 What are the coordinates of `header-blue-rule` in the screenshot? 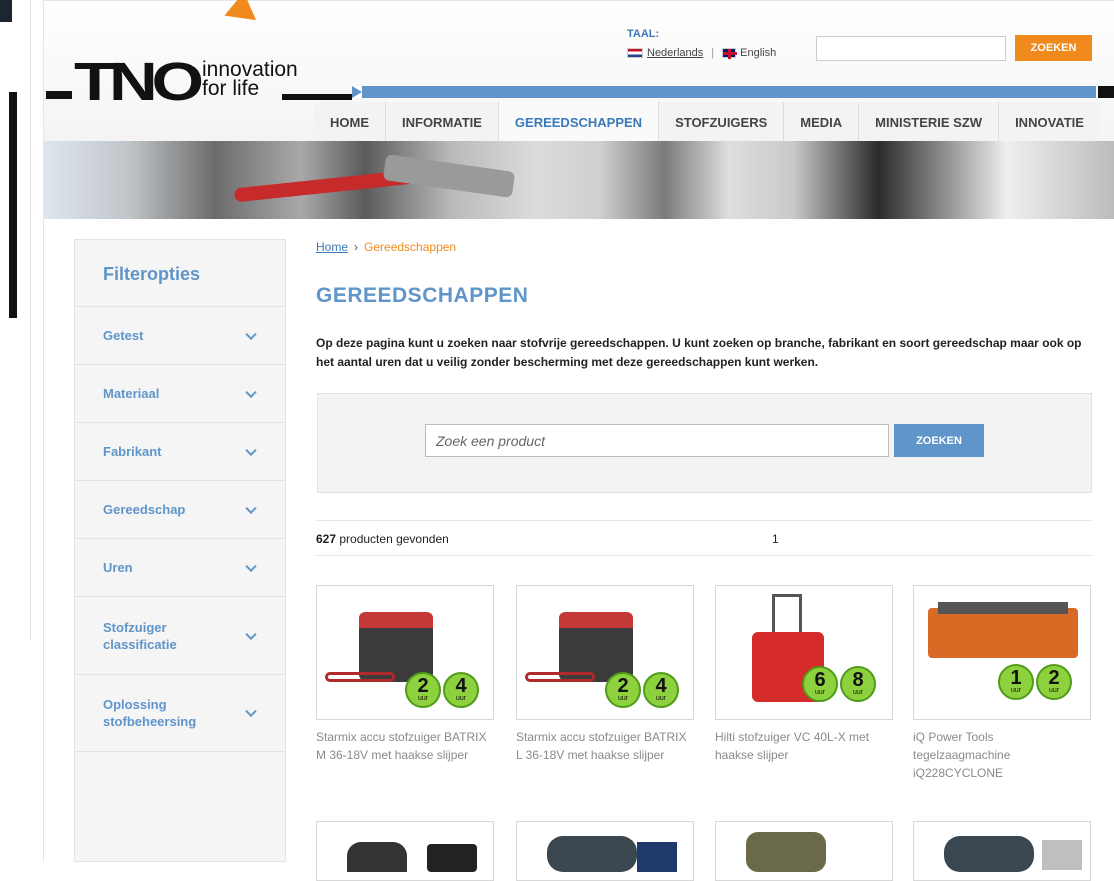 It's located at (726, 92).